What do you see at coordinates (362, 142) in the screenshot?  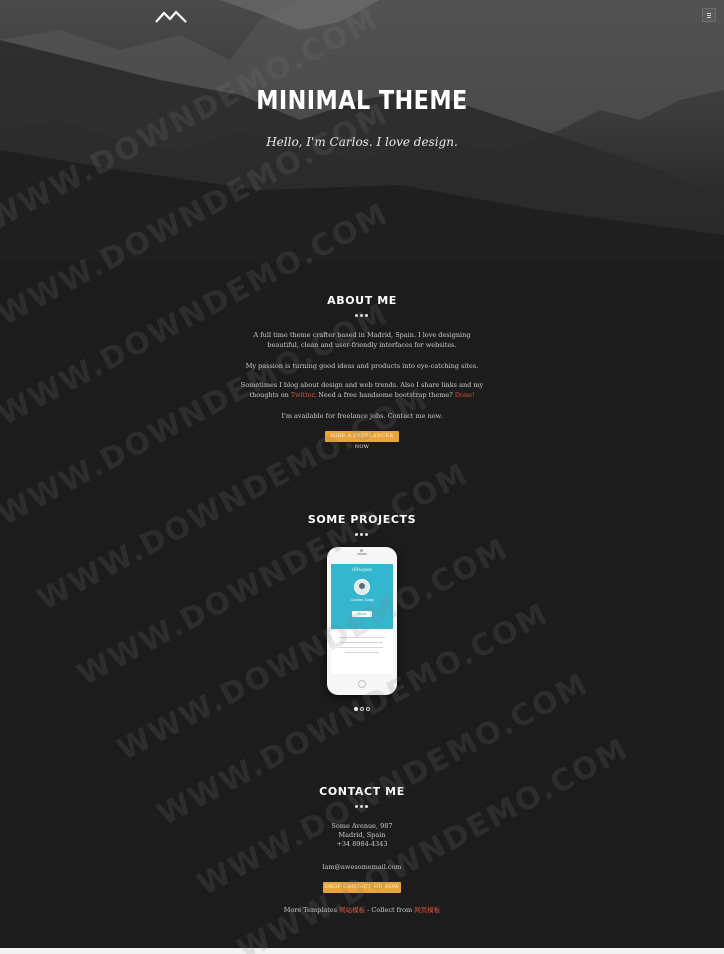 I see `hero-subtitle: Hello, I'm Carlos. I love design.` at bounding box center [362, 142].